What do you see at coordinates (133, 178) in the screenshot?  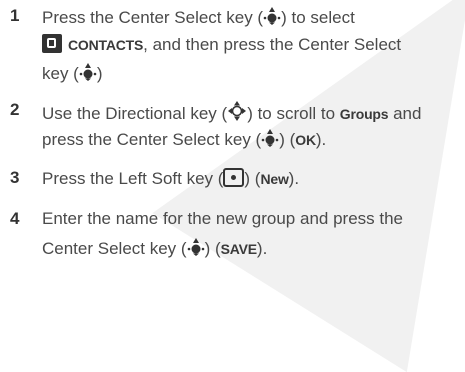 I see `step-text: Press the Left Soft key (` at bounding box center [133, 178].